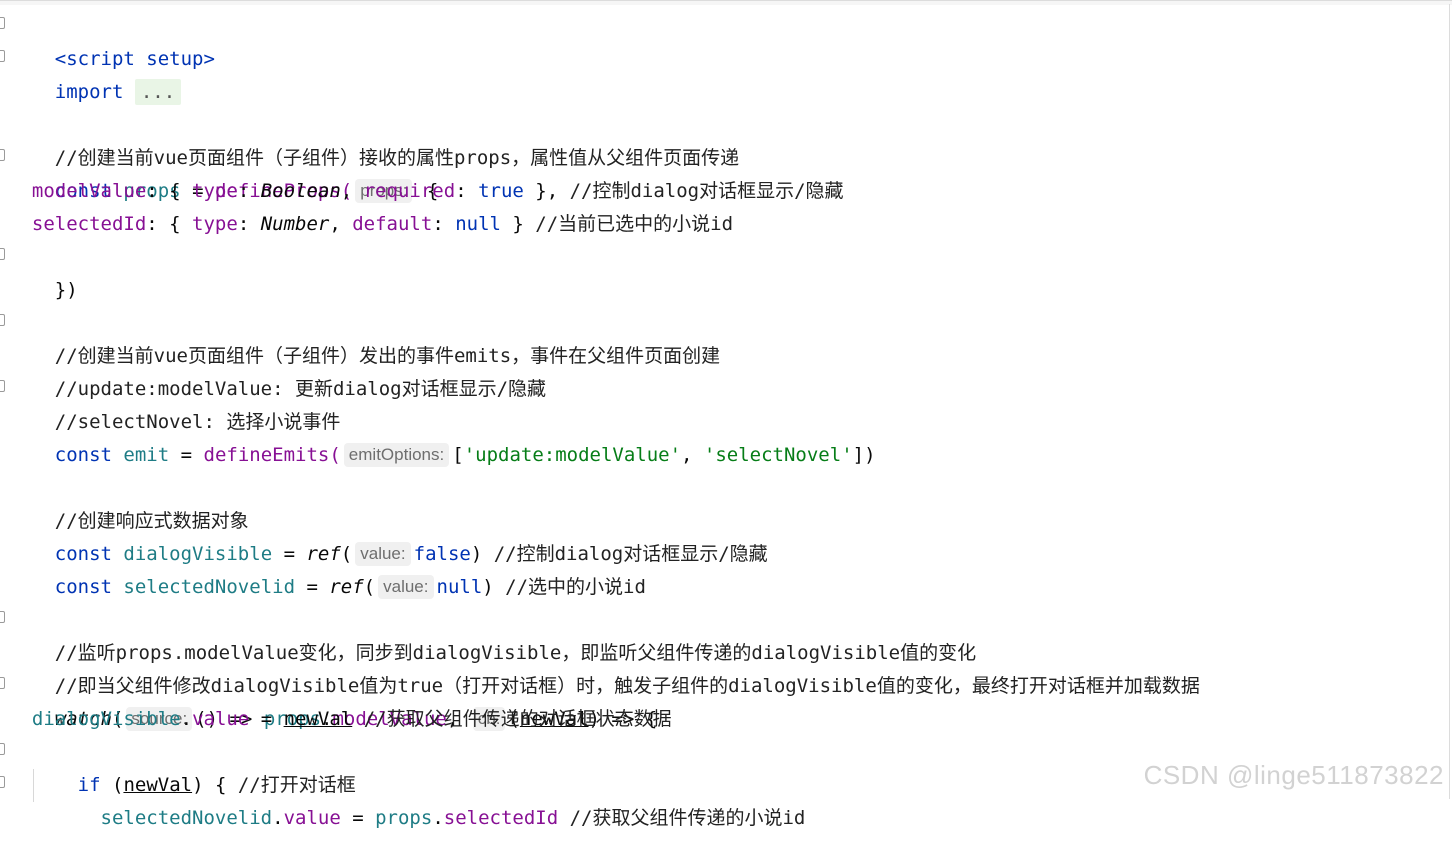 The height and width of the screenshot is (868, 1452). Describe the element at coordinates (726, 337) in the screenshot. I see `code-line: //创建当前vue页面组件（子组件）发出的事件emits，事件在父组件页面创建` at that location.